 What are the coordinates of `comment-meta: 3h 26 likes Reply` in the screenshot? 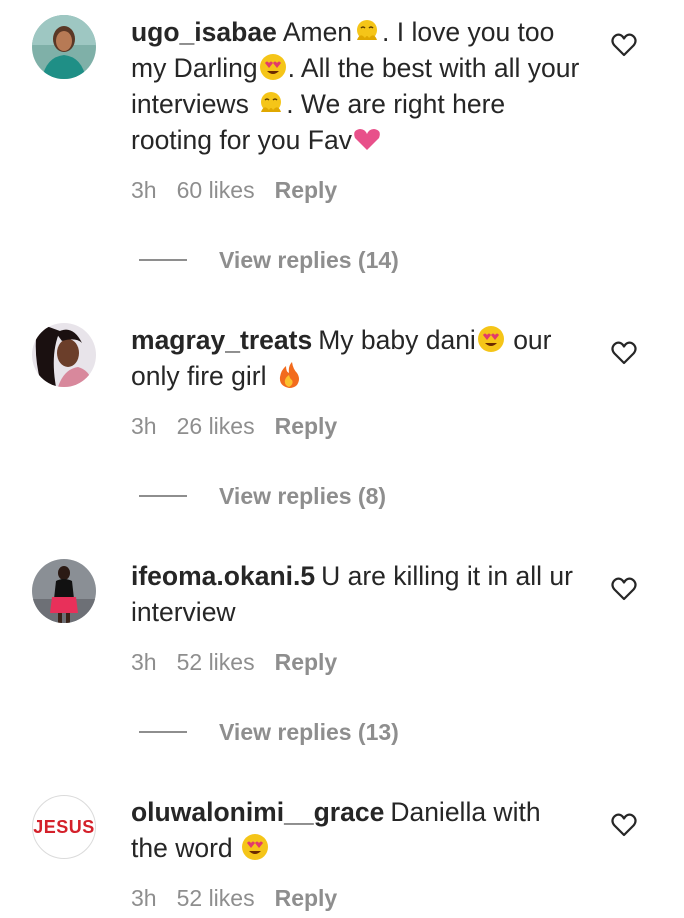 It's located at (244, 426).